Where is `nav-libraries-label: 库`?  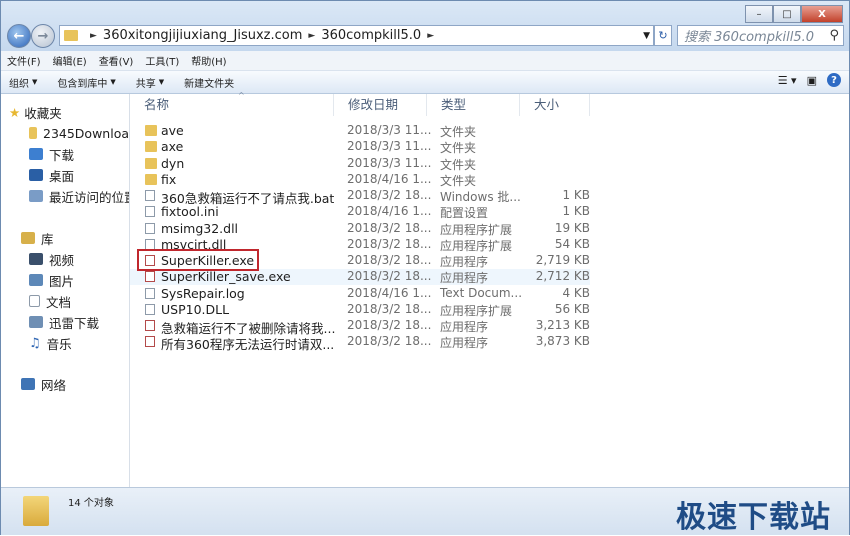 nav-libraries-label: 库 is located at coordinates (47, 239).